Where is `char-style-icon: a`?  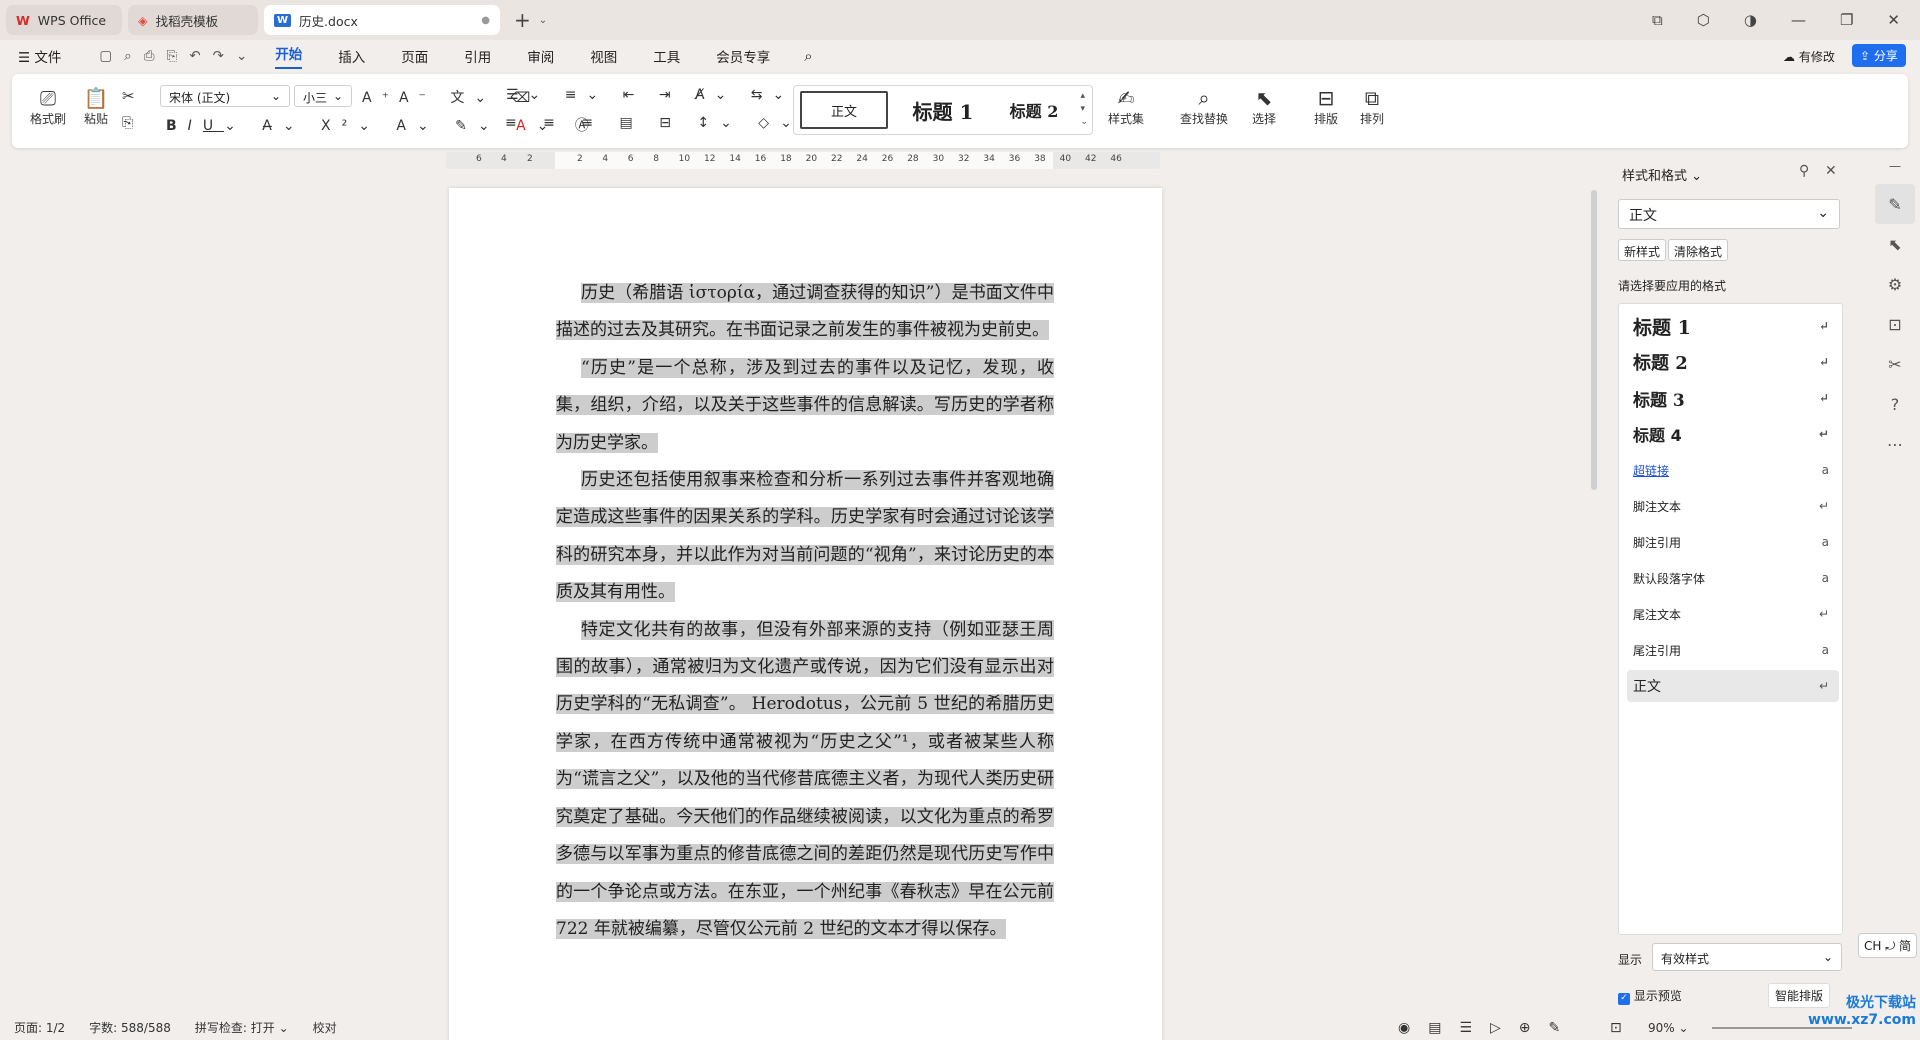
char-style-icon: a is located at coordinates (1825, 650).